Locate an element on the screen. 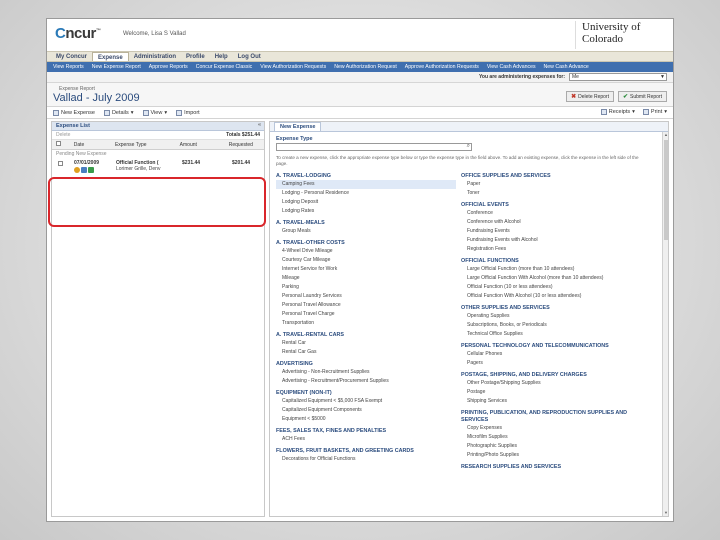 Image resolution: width=720 pixels, height=540 pixels. expense-type-item: Fundraising Events with Alcohol is located at coordinates (551, 240).